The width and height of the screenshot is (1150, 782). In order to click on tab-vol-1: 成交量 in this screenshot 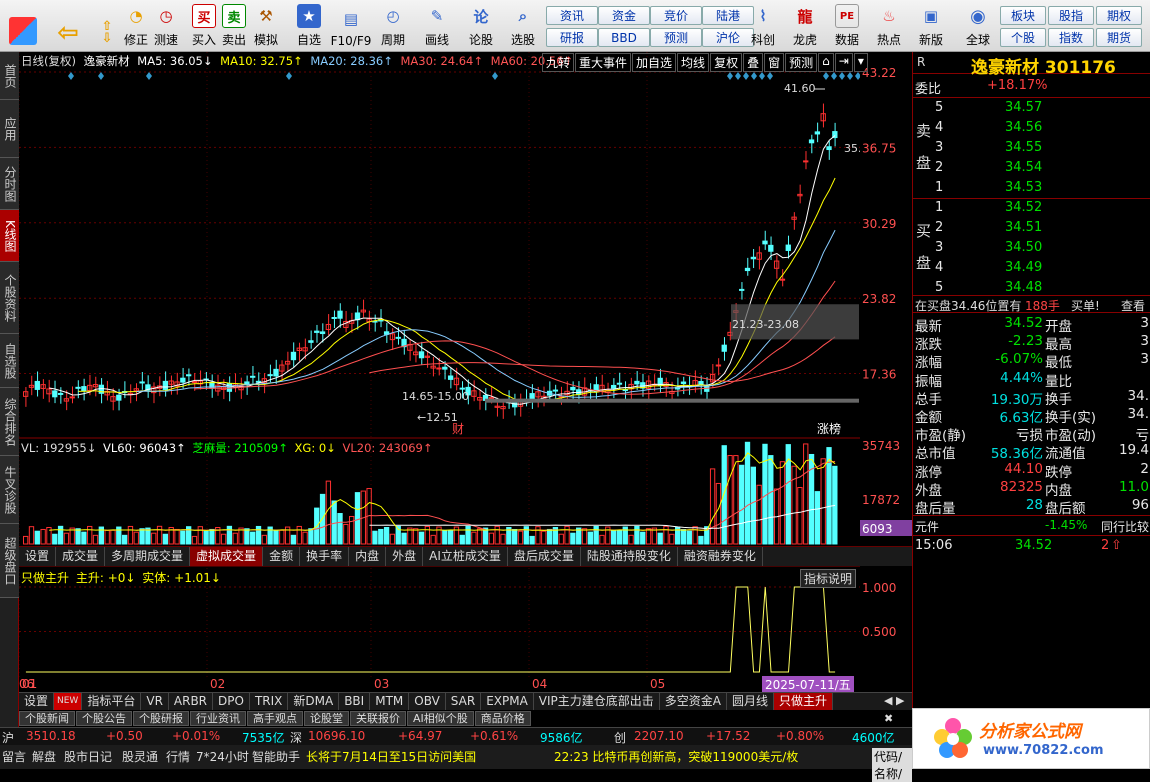, I will do `click(81, 556)`.